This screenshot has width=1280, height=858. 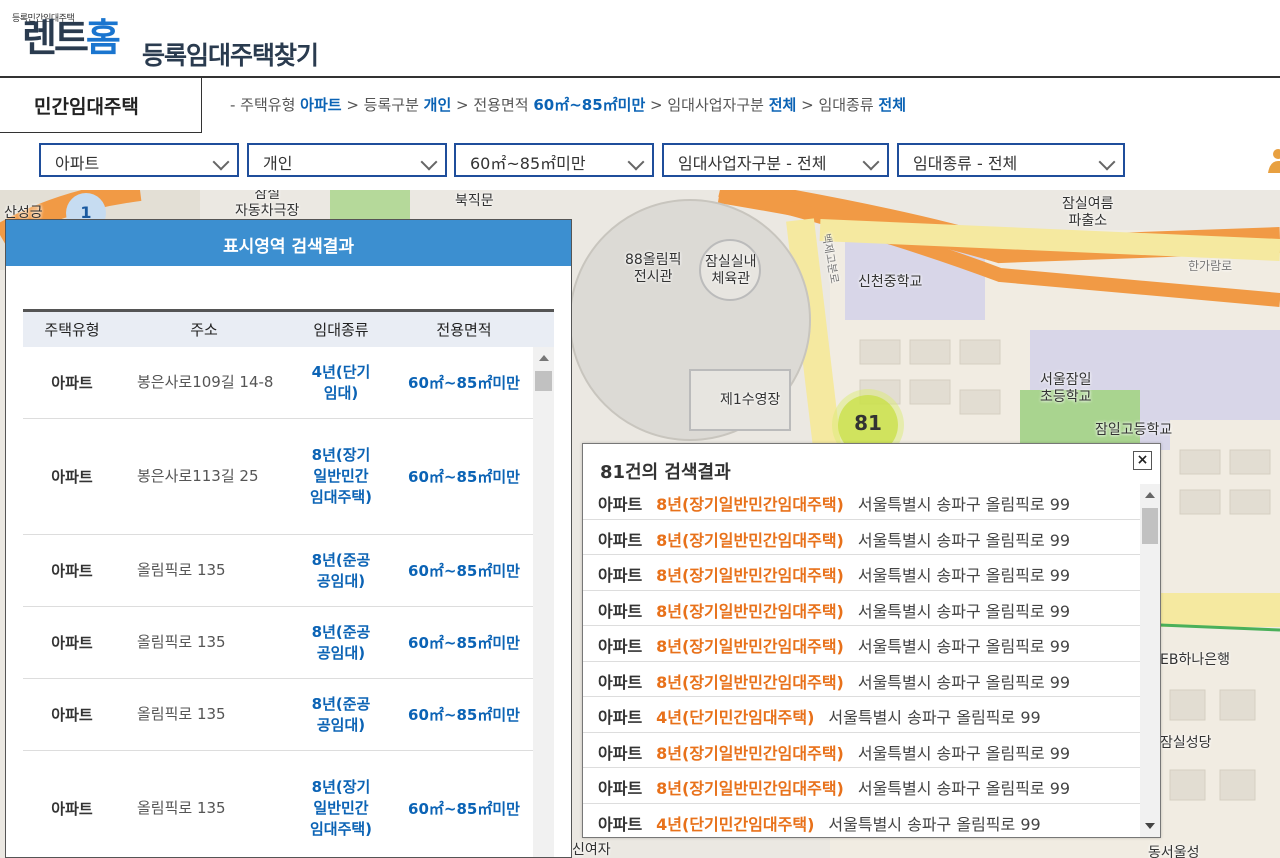 What do you see at coordinates (288, 328) in the screenshot?
I see `table-header: 주택유형 주소 임대종류 전용면적` at bounding box center [288, 328].